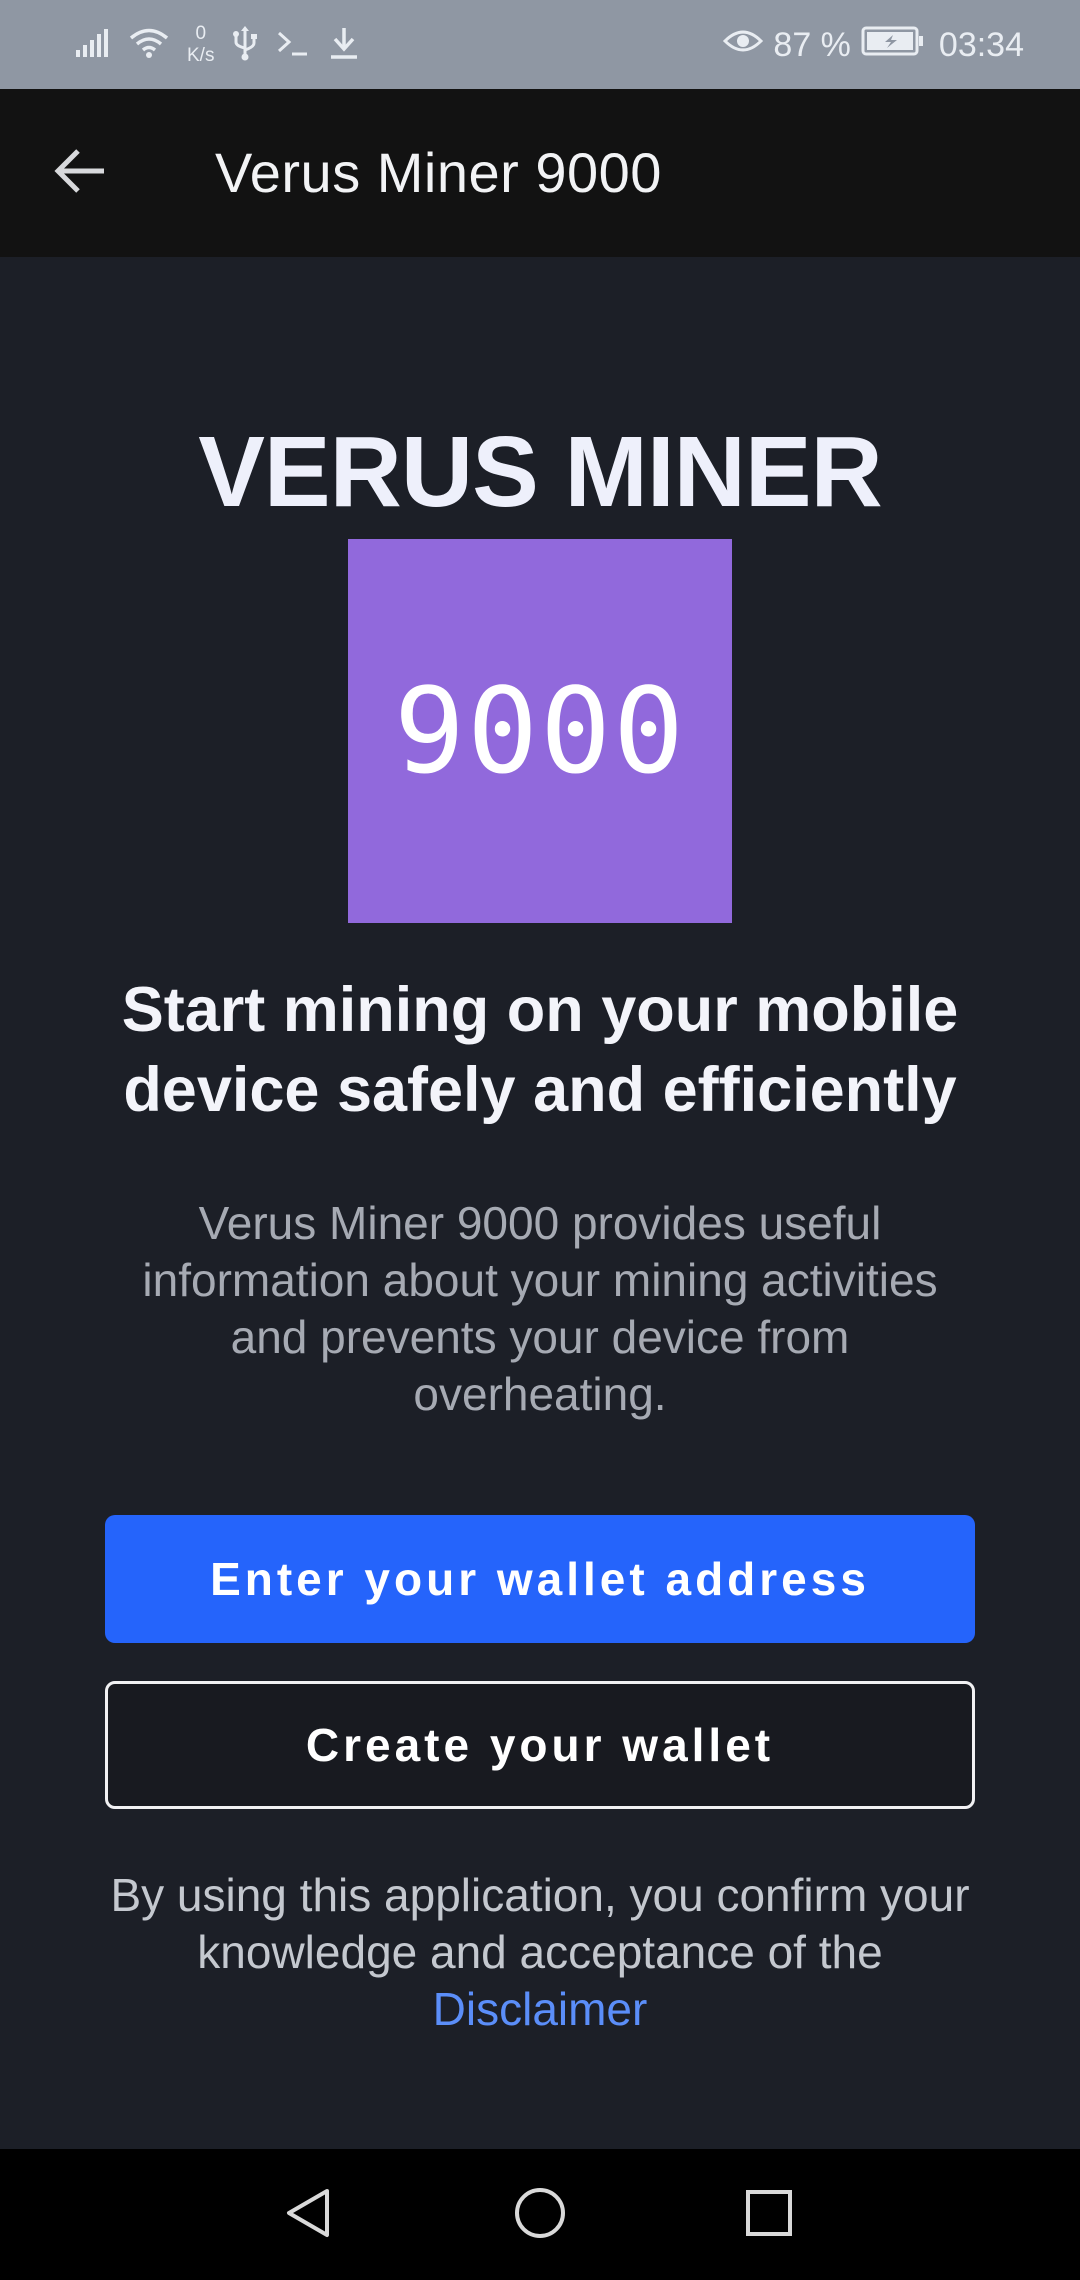  I want to click on nav-recents-button, so click(769, 2215).